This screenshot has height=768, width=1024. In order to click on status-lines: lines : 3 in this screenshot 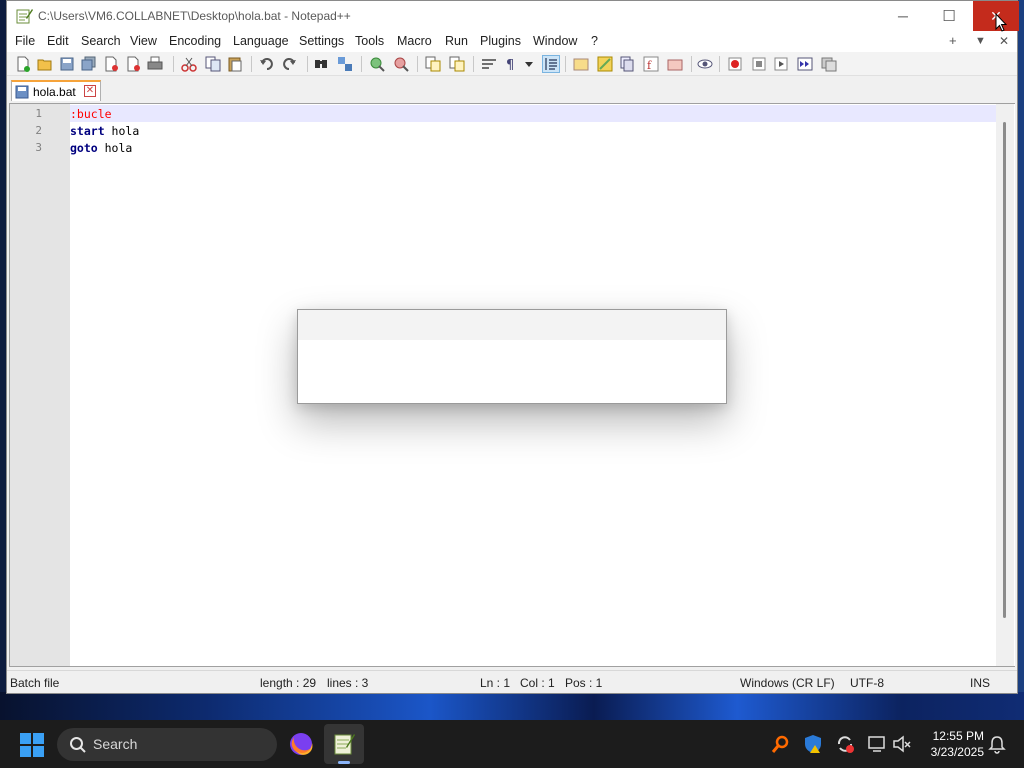, I will do `click(348, 683)`.